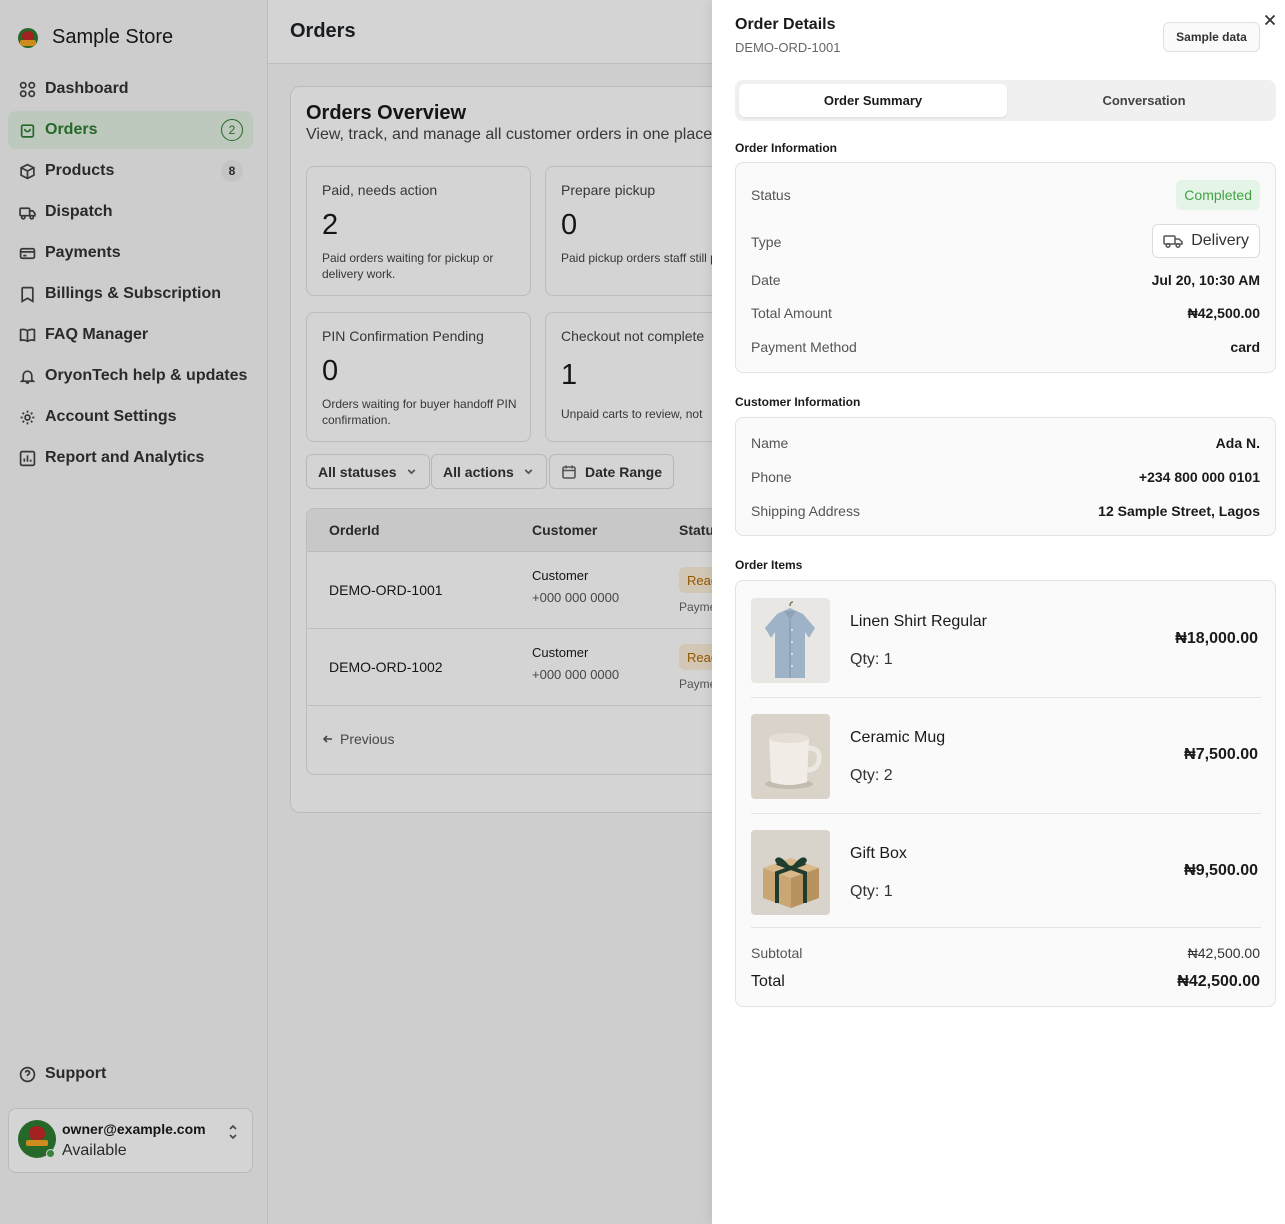 The image size is (1285, 1224). Describe the element at coordinates (1223, 953) in the screenshot. I see `subtotal-value: ₦42,500.00` at that location.